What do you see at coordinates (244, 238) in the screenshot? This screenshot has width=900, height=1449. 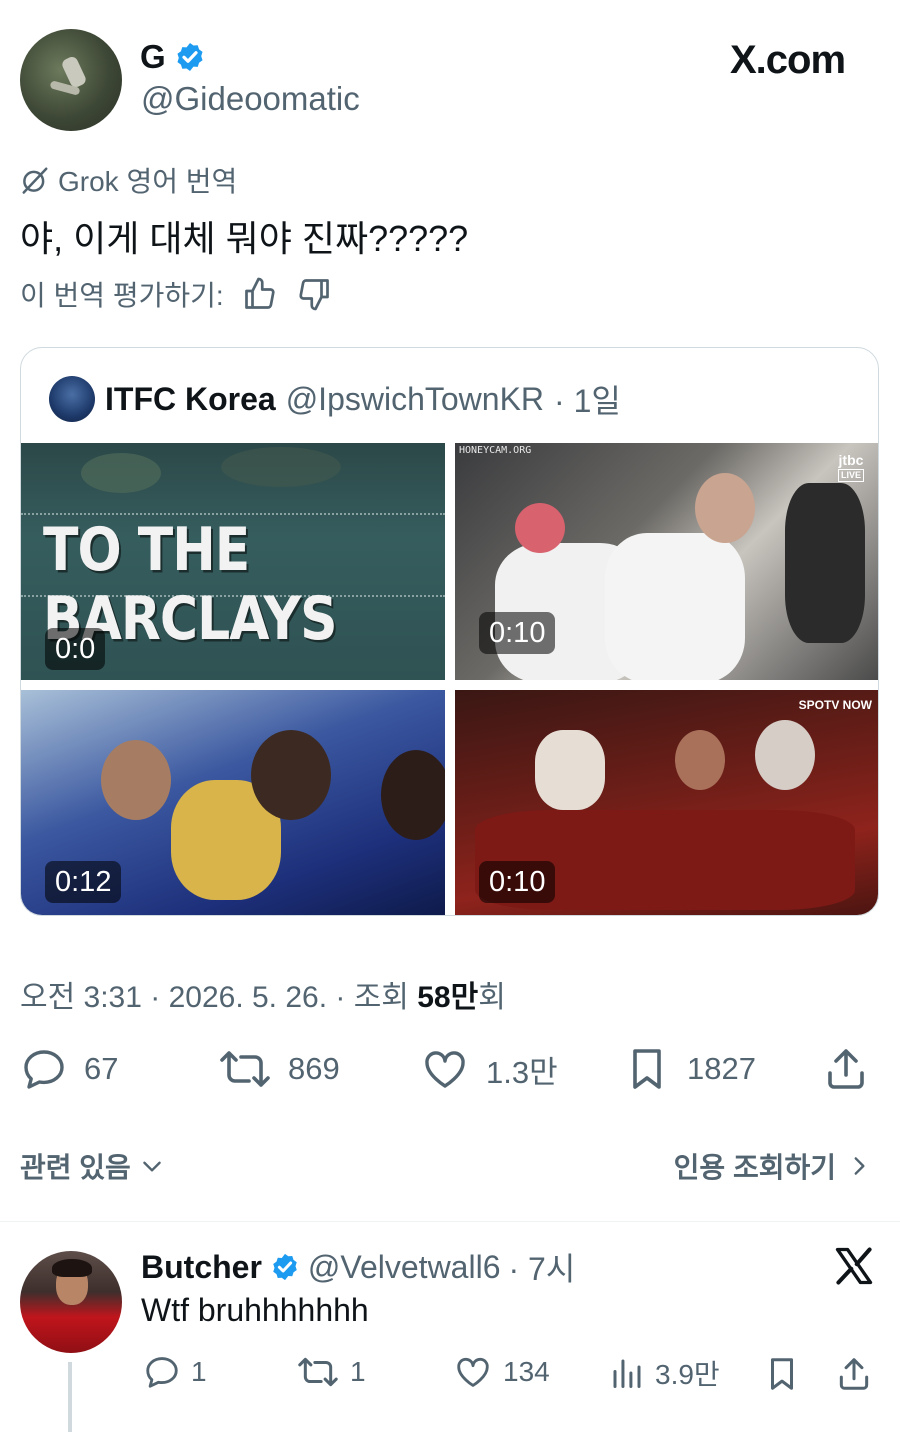 I see `tweet-text: 야, 이게 대체 뭐야 진짜?????` at bounding box center [244, 238].